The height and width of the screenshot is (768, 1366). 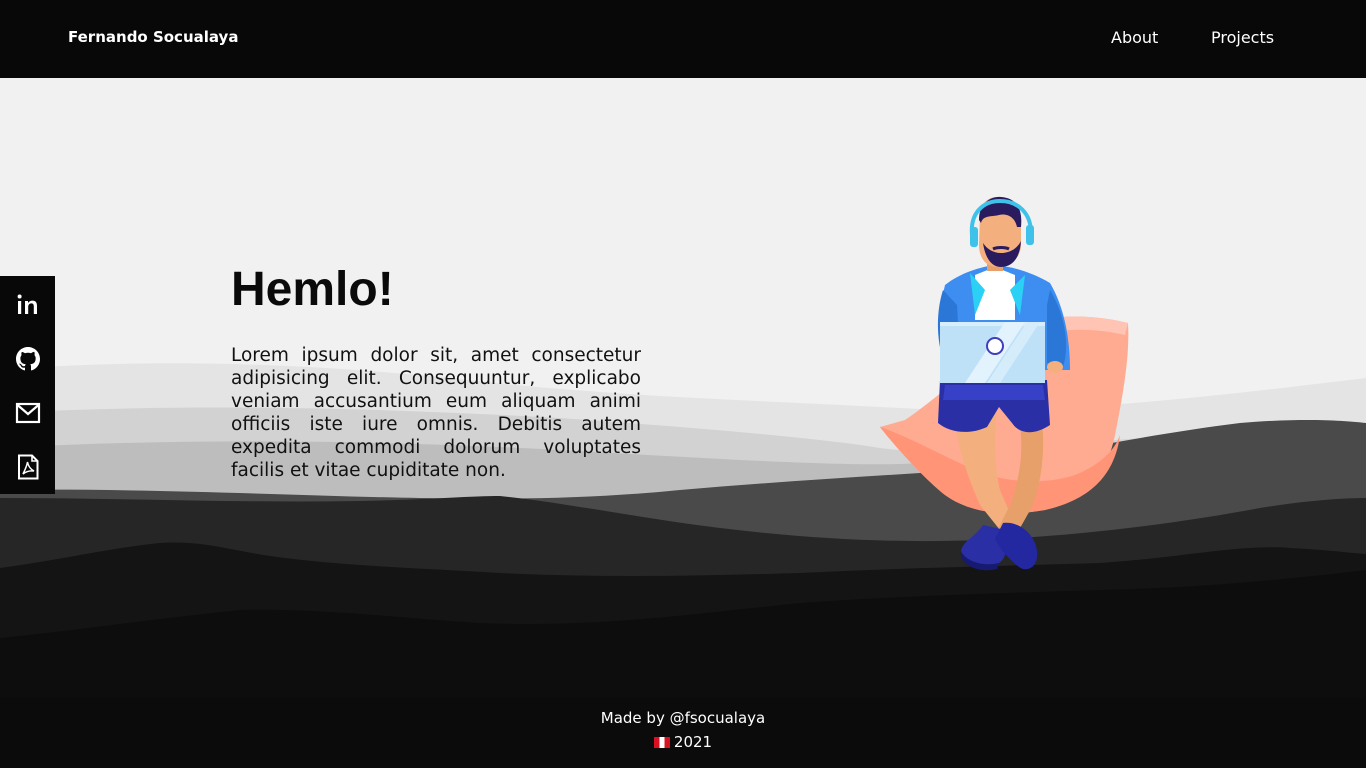 I want to click on linkedin-icon, so click(x=27, y=304).